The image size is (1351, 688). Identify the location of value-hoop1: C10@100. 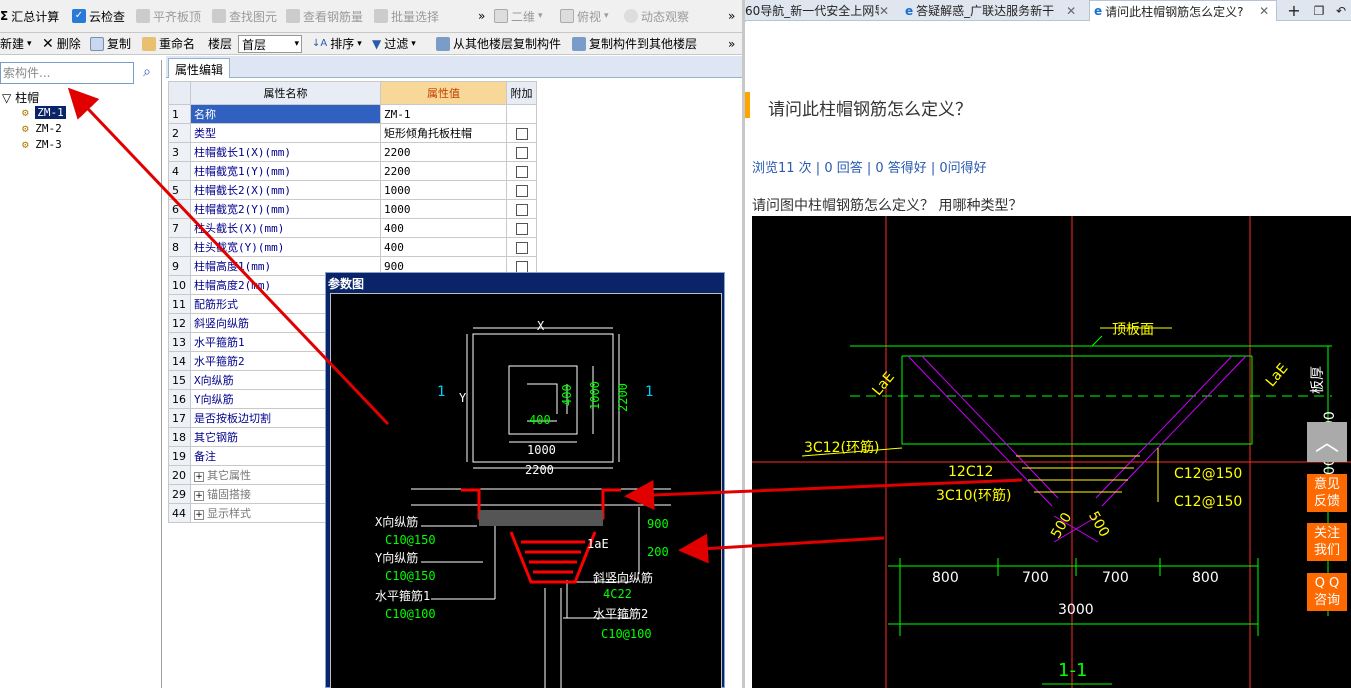
(410, 614).